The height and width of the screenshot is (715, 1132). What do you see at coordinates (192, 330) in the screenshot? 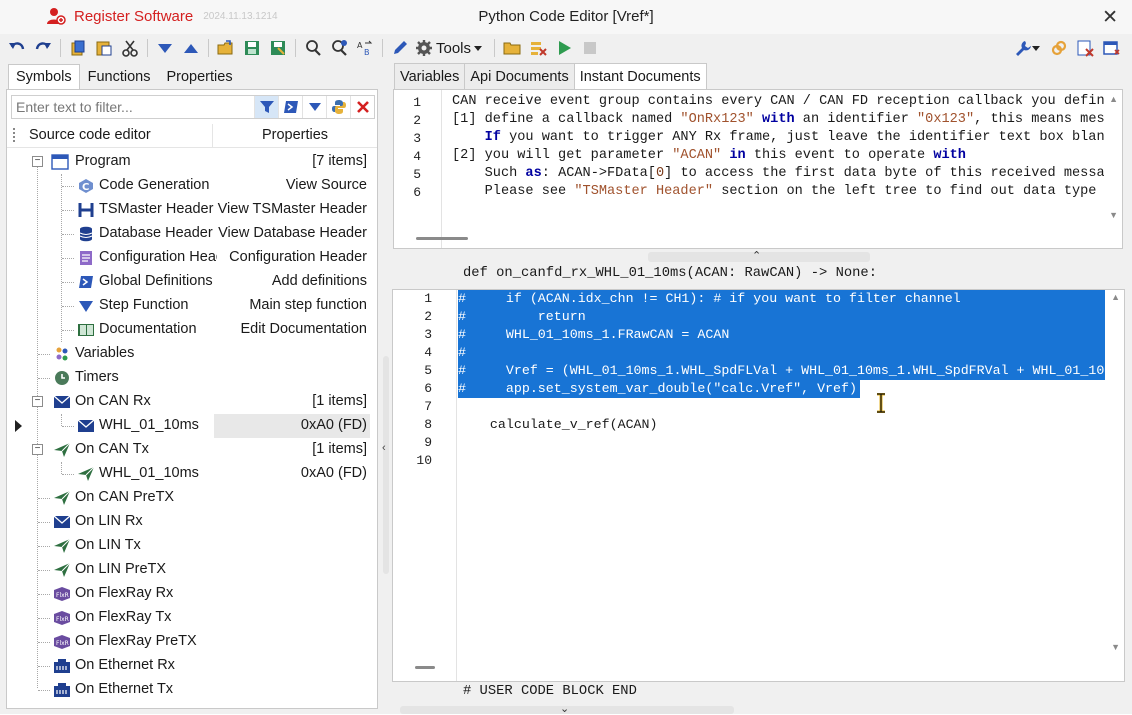
I see `tree-item-documentation: Documentation Edit Documentation` at bounding box center [192, 330].